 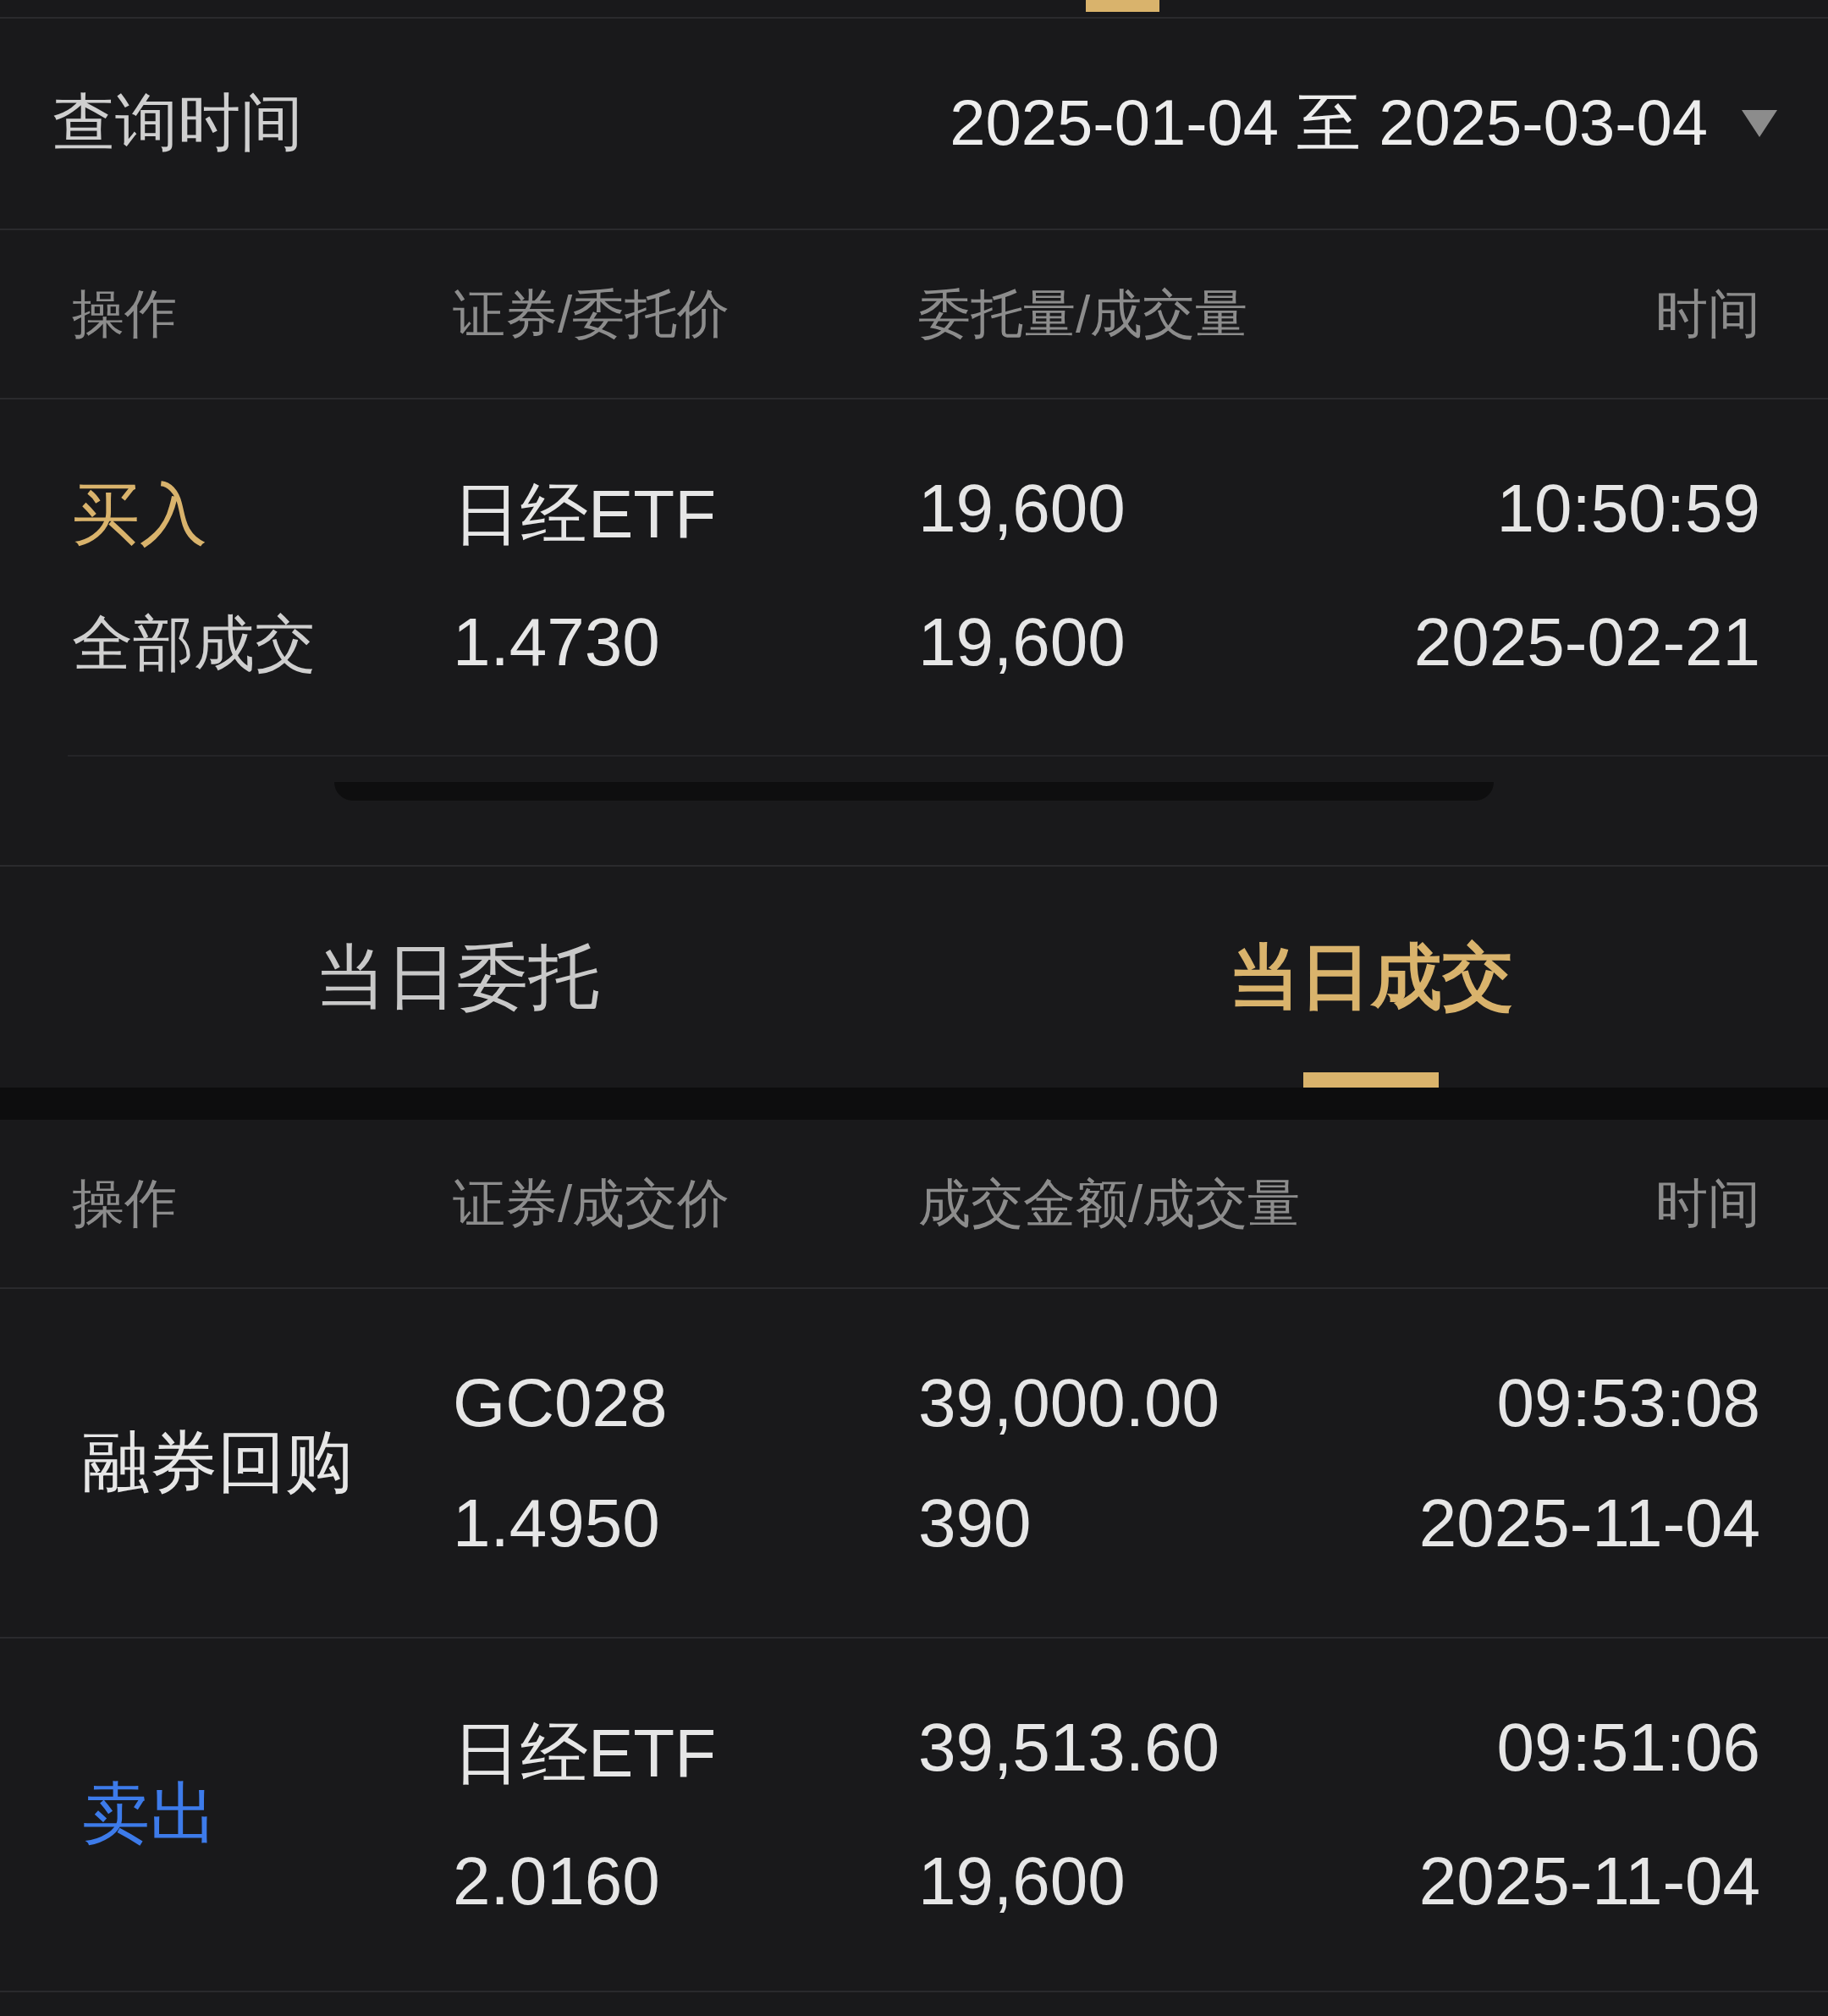 I want to click on date-range-selector: 2025-01-04 至 2025-03-04, so click(x=1363, y=124).